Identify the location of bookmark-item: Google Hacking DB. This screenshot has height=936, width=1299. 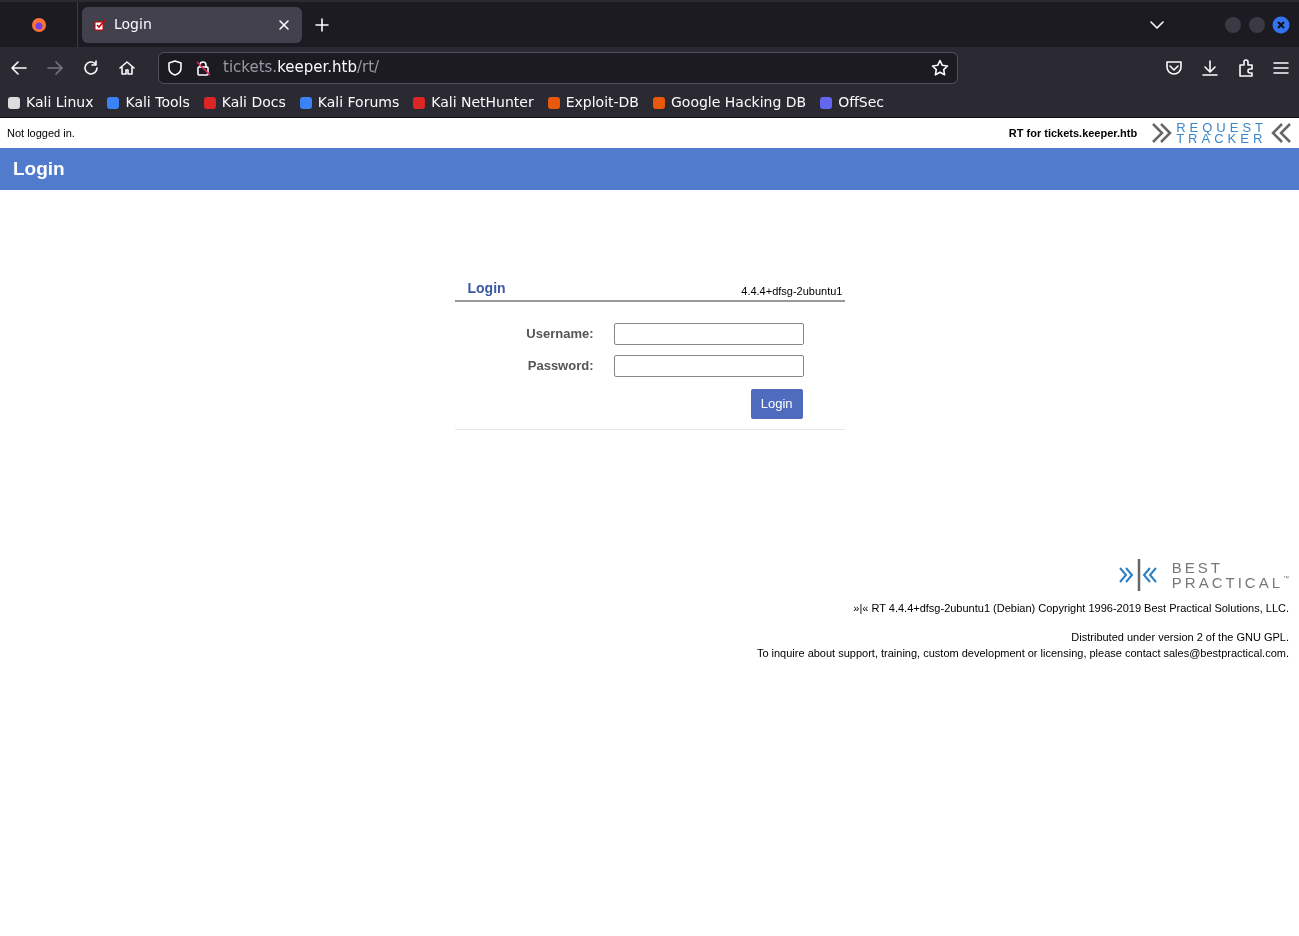
(729, 102).